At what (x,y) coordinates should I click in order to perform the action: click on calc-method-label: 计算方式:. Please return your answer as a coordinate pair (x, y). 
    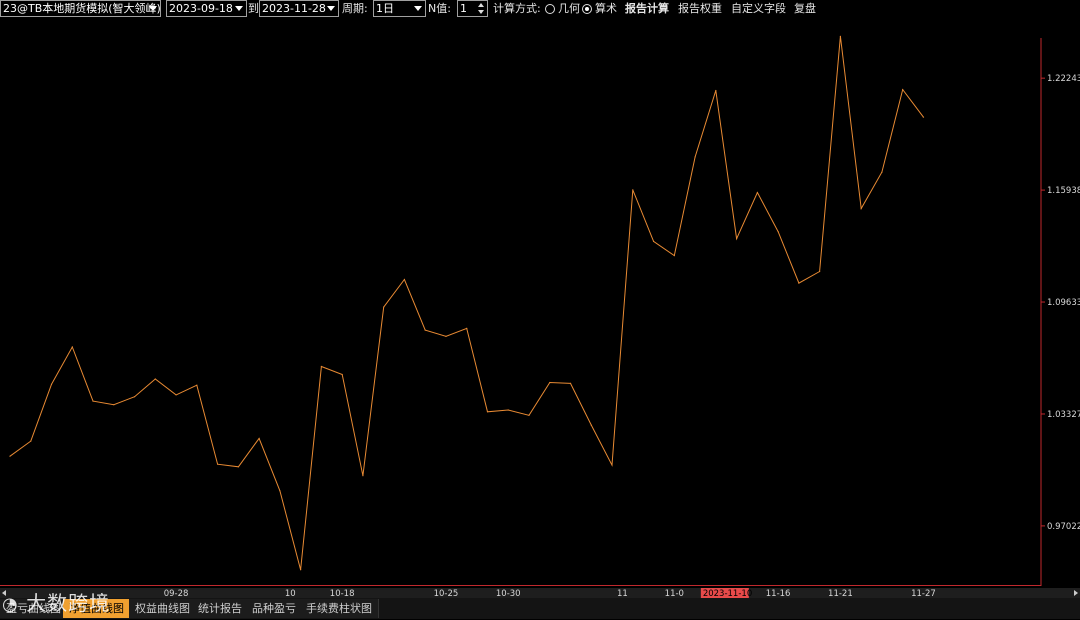
    Looking at the image, I should click on (517, 8).